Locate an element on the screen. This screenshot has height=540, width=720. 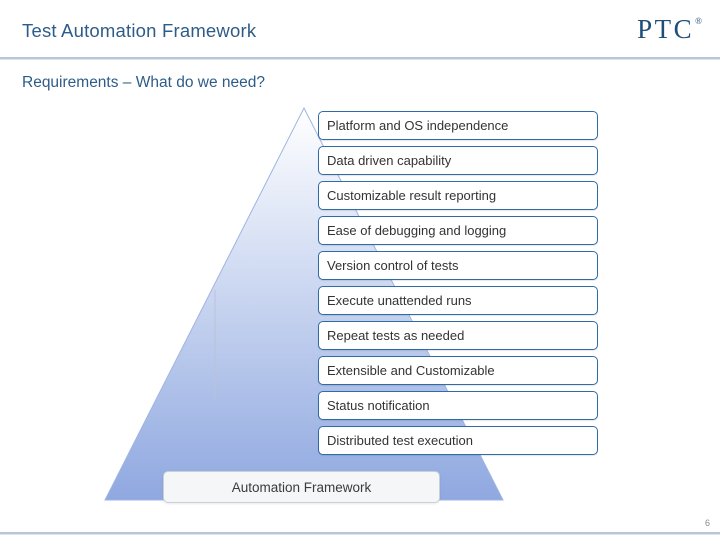
list-item: Repeat tests as needed is located at coordinates (458, 335).